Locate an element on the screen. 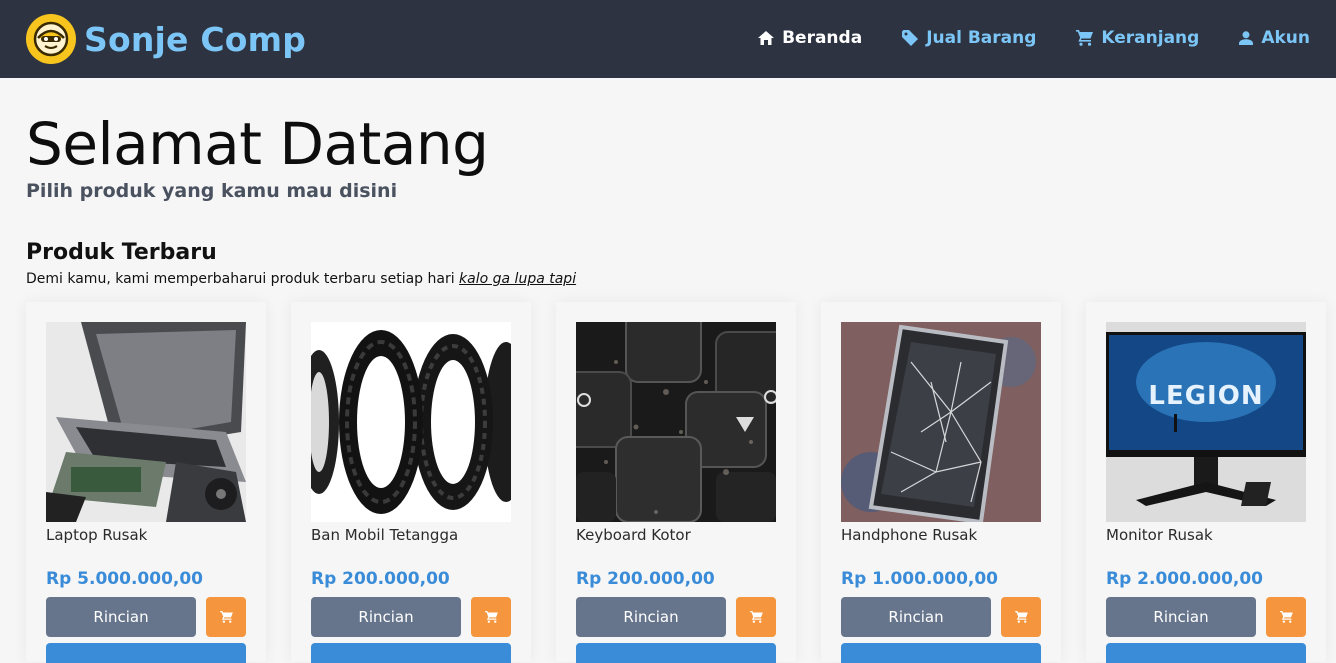 Image resolution: width=1336 pixels, height=663 pixels. section-title: Produk Terbaru is located at coordinates (121, 252).